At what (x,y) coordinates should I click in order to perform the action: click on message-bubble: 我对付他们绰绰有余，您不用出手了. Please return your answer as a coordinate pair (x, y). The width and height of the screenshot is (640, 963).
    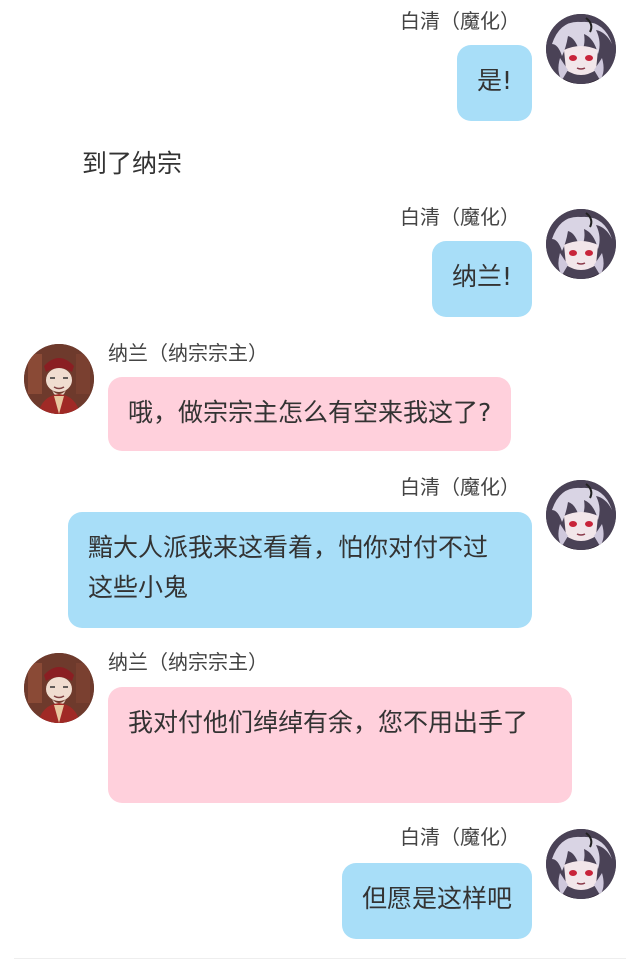
    Looking at the image, I should click on (340, 745).